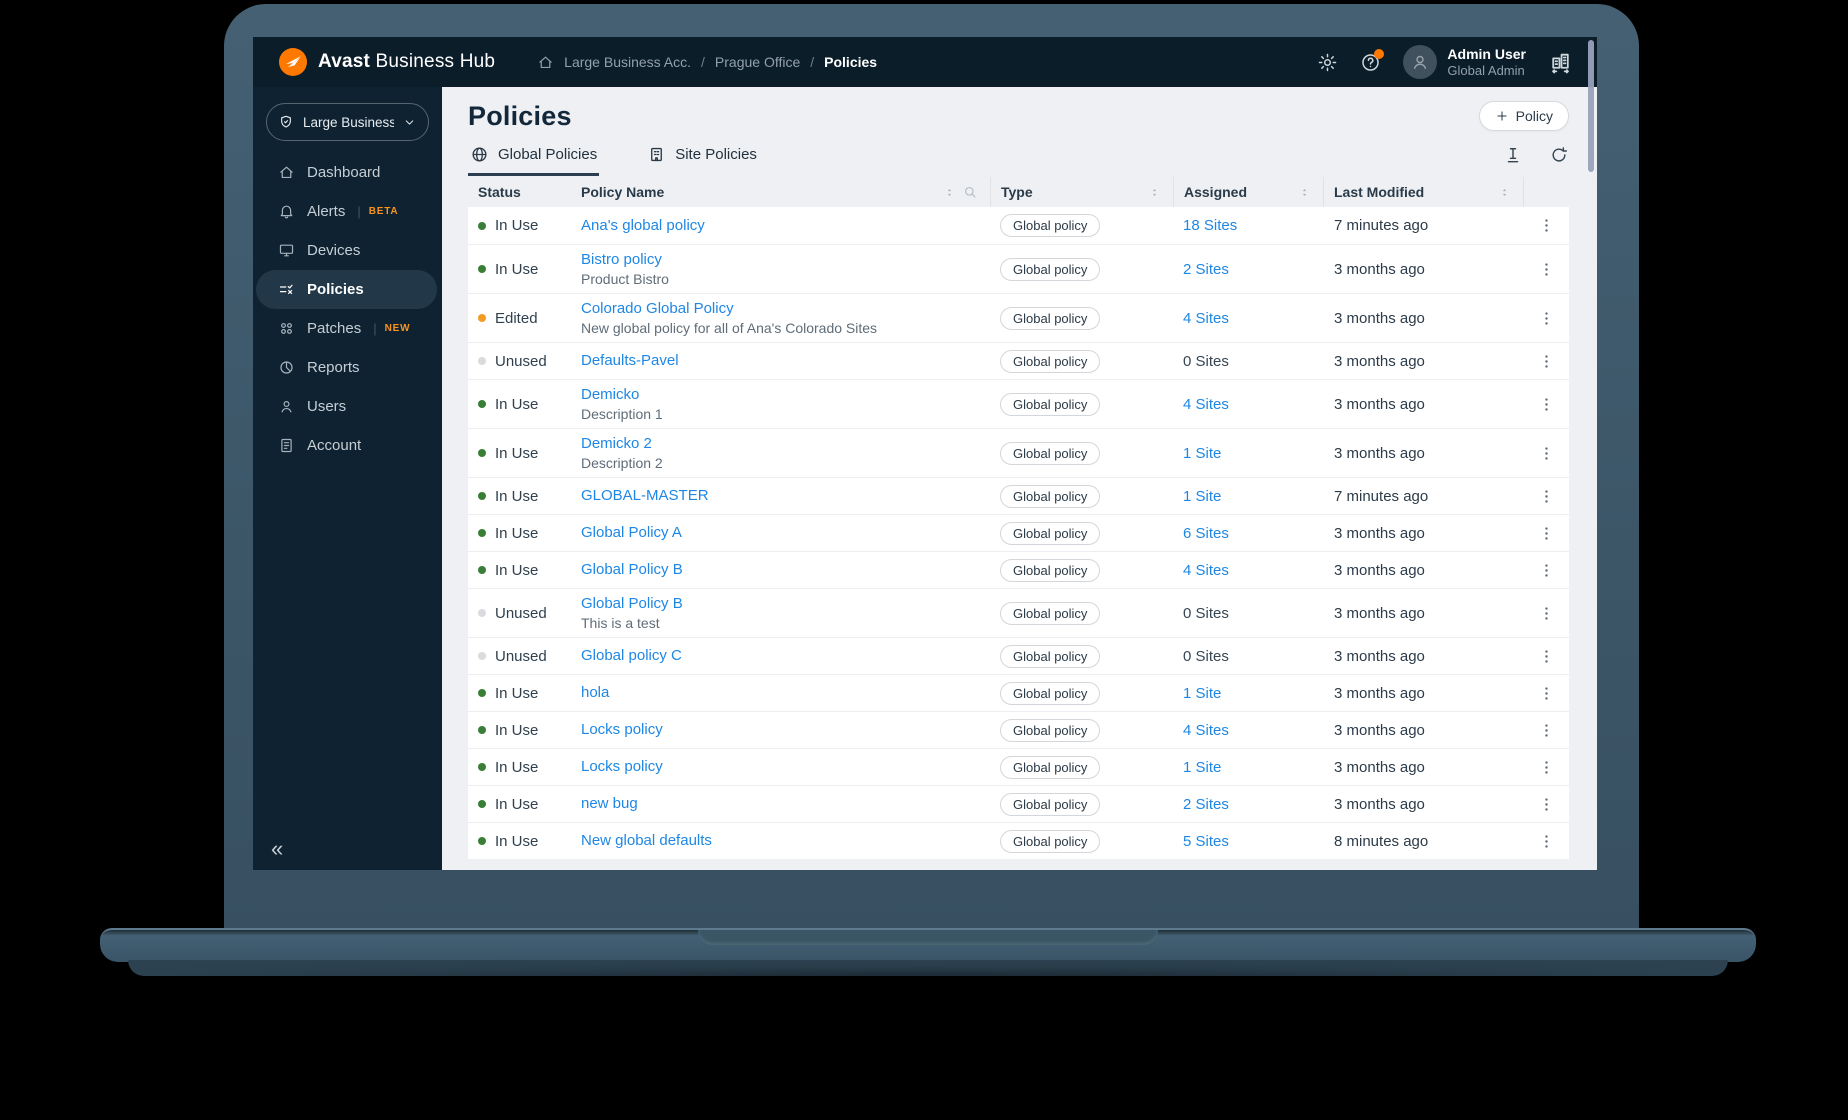 The width and height of the screenshot is (1848, 1120). I want to click on column-header-status: Status, so click(524, 192).